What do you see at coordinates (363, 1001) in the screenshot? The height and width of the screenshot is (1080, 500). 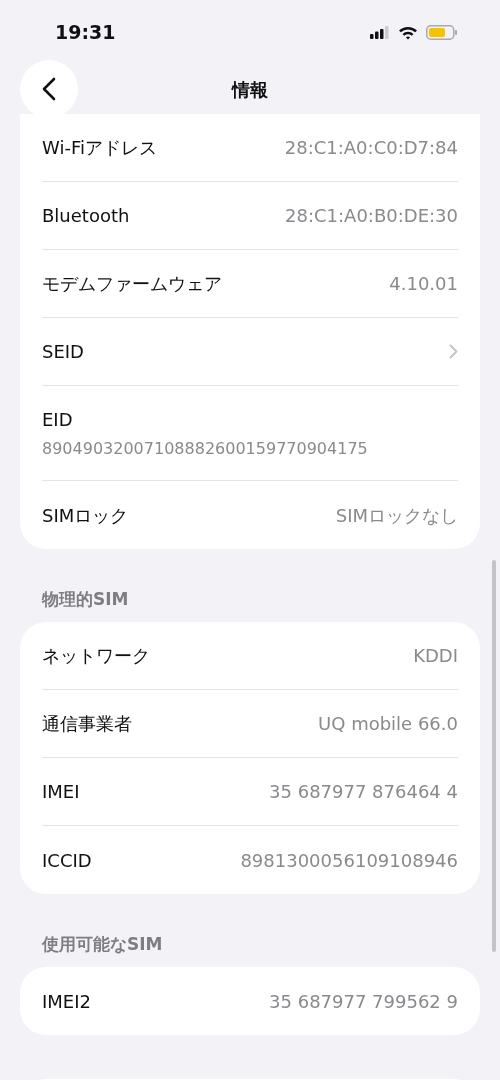 I see `row-value: 35 687977 799562 9` at bounding box center [363, 1001].